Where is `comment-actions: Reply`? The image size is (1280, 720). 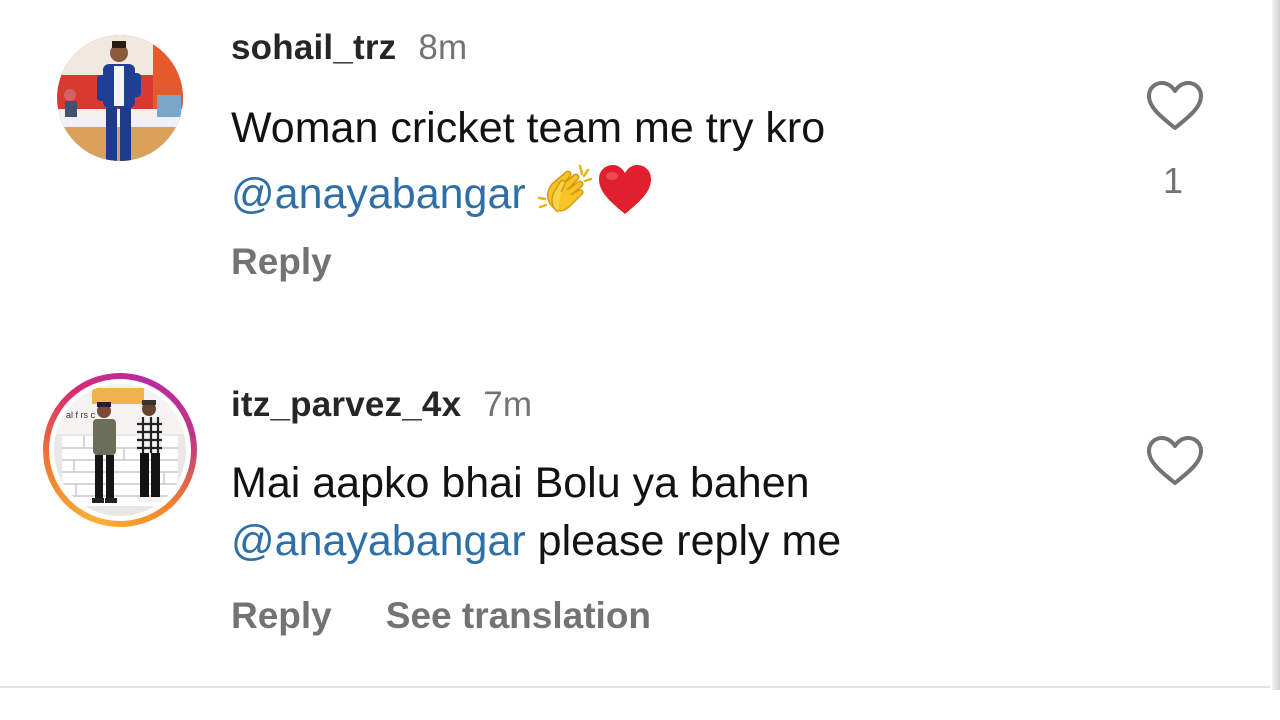
comment-actions: Reply is located at coordinates (281, 262).